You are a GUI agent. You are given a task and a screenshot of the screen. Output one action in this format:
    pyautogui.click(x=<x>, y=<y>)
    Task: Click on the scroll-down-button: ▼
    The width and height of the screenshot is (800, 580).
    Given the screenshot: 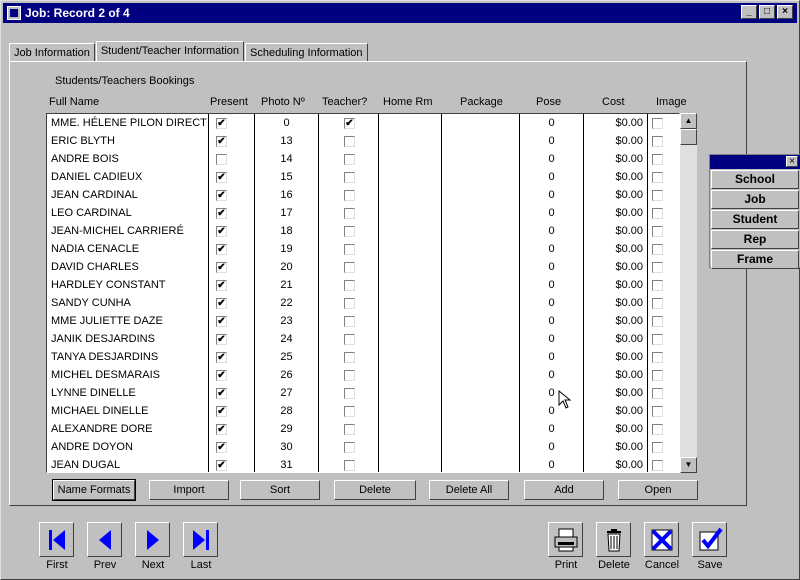 What is the action you would take?
    pyautogui.click(x=688, y=465)
    